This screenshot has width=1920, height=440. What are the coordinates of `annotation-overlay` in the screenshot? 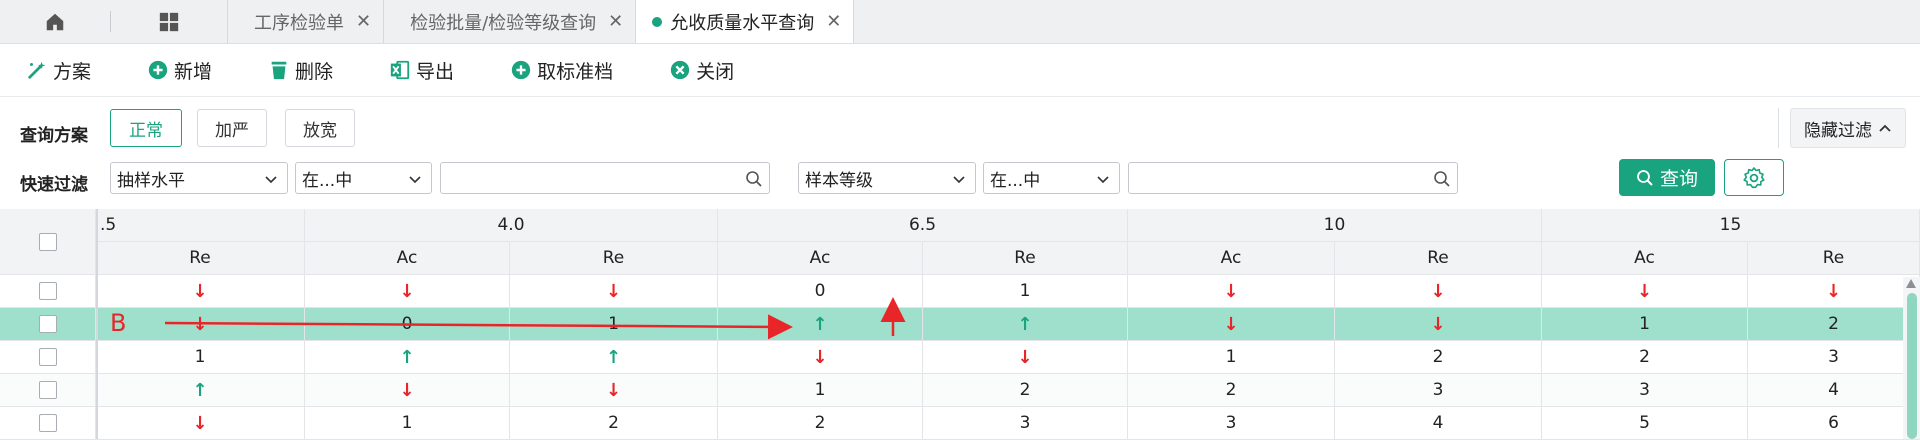 It's located at (535, 318).